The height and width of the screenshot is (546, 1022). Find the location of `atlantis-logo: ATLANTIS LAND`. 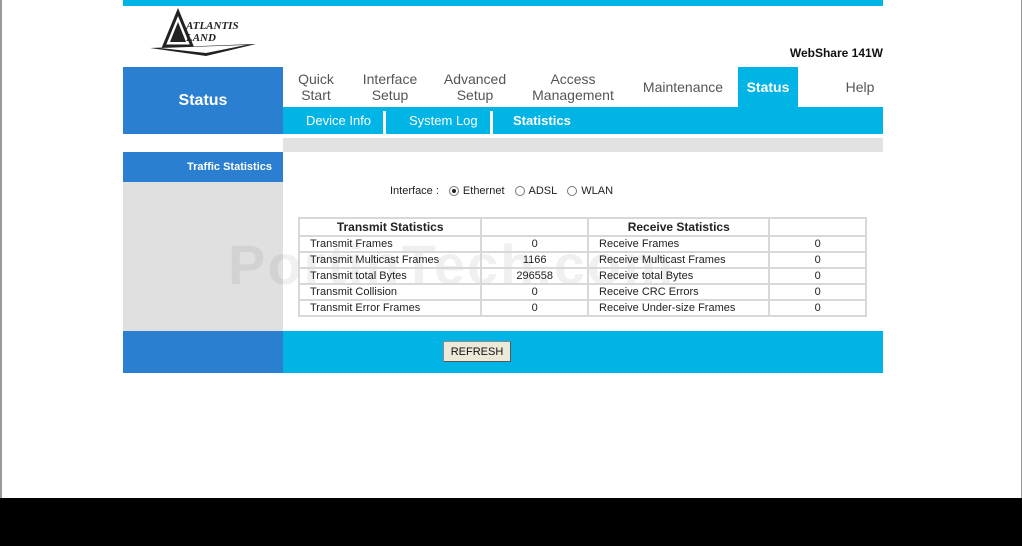

atlantis-logo: ATLANTIS LAND is located at coordinates (203, 33).